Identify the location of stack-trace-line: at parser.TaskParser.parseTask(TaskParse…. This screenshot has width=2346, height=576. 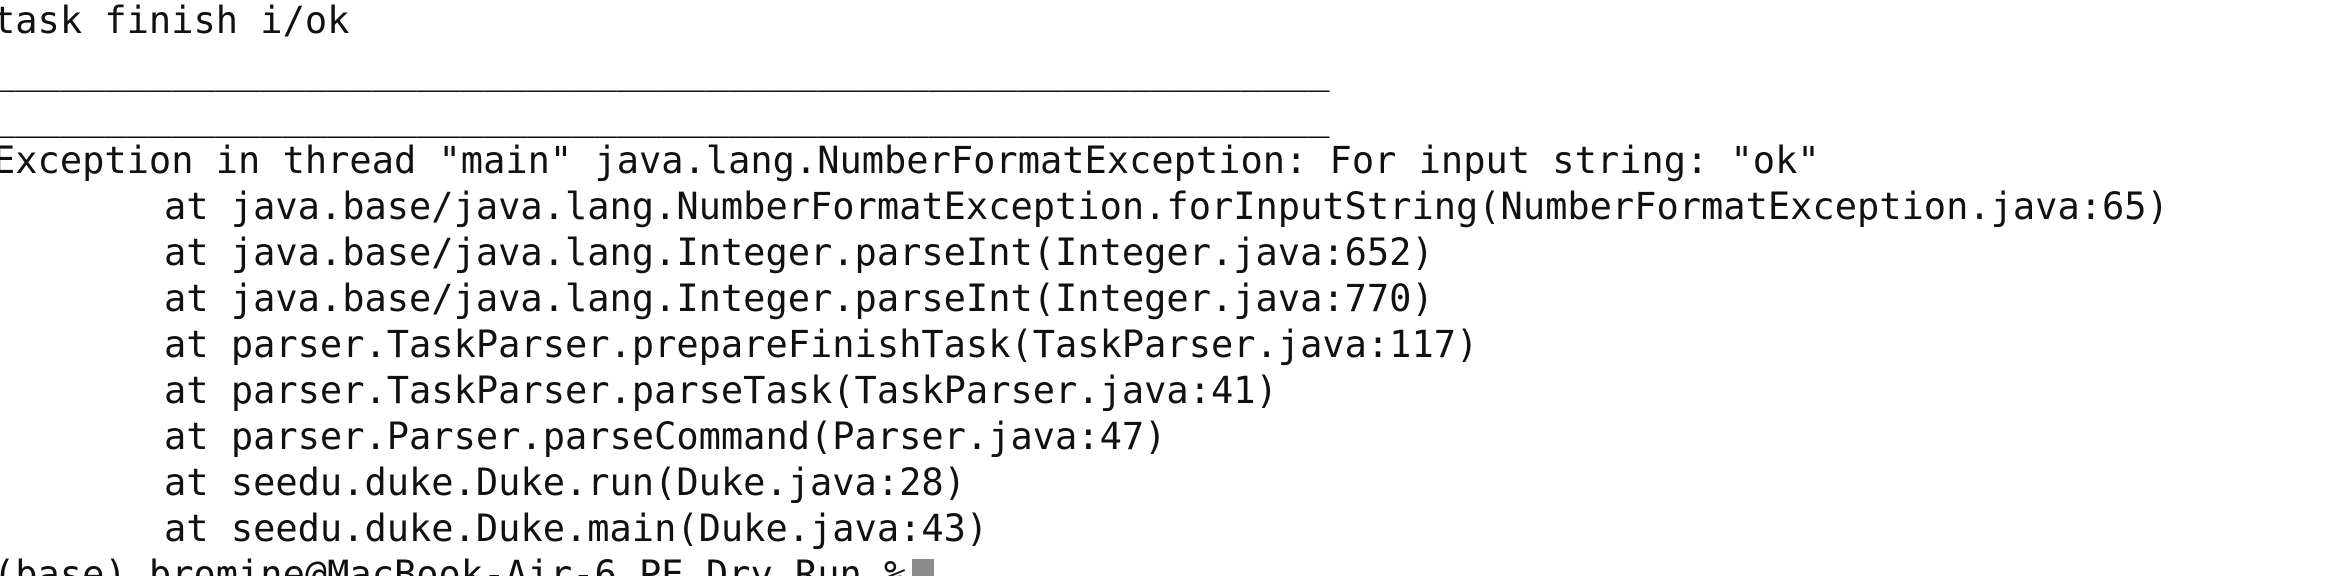
(721, 390).